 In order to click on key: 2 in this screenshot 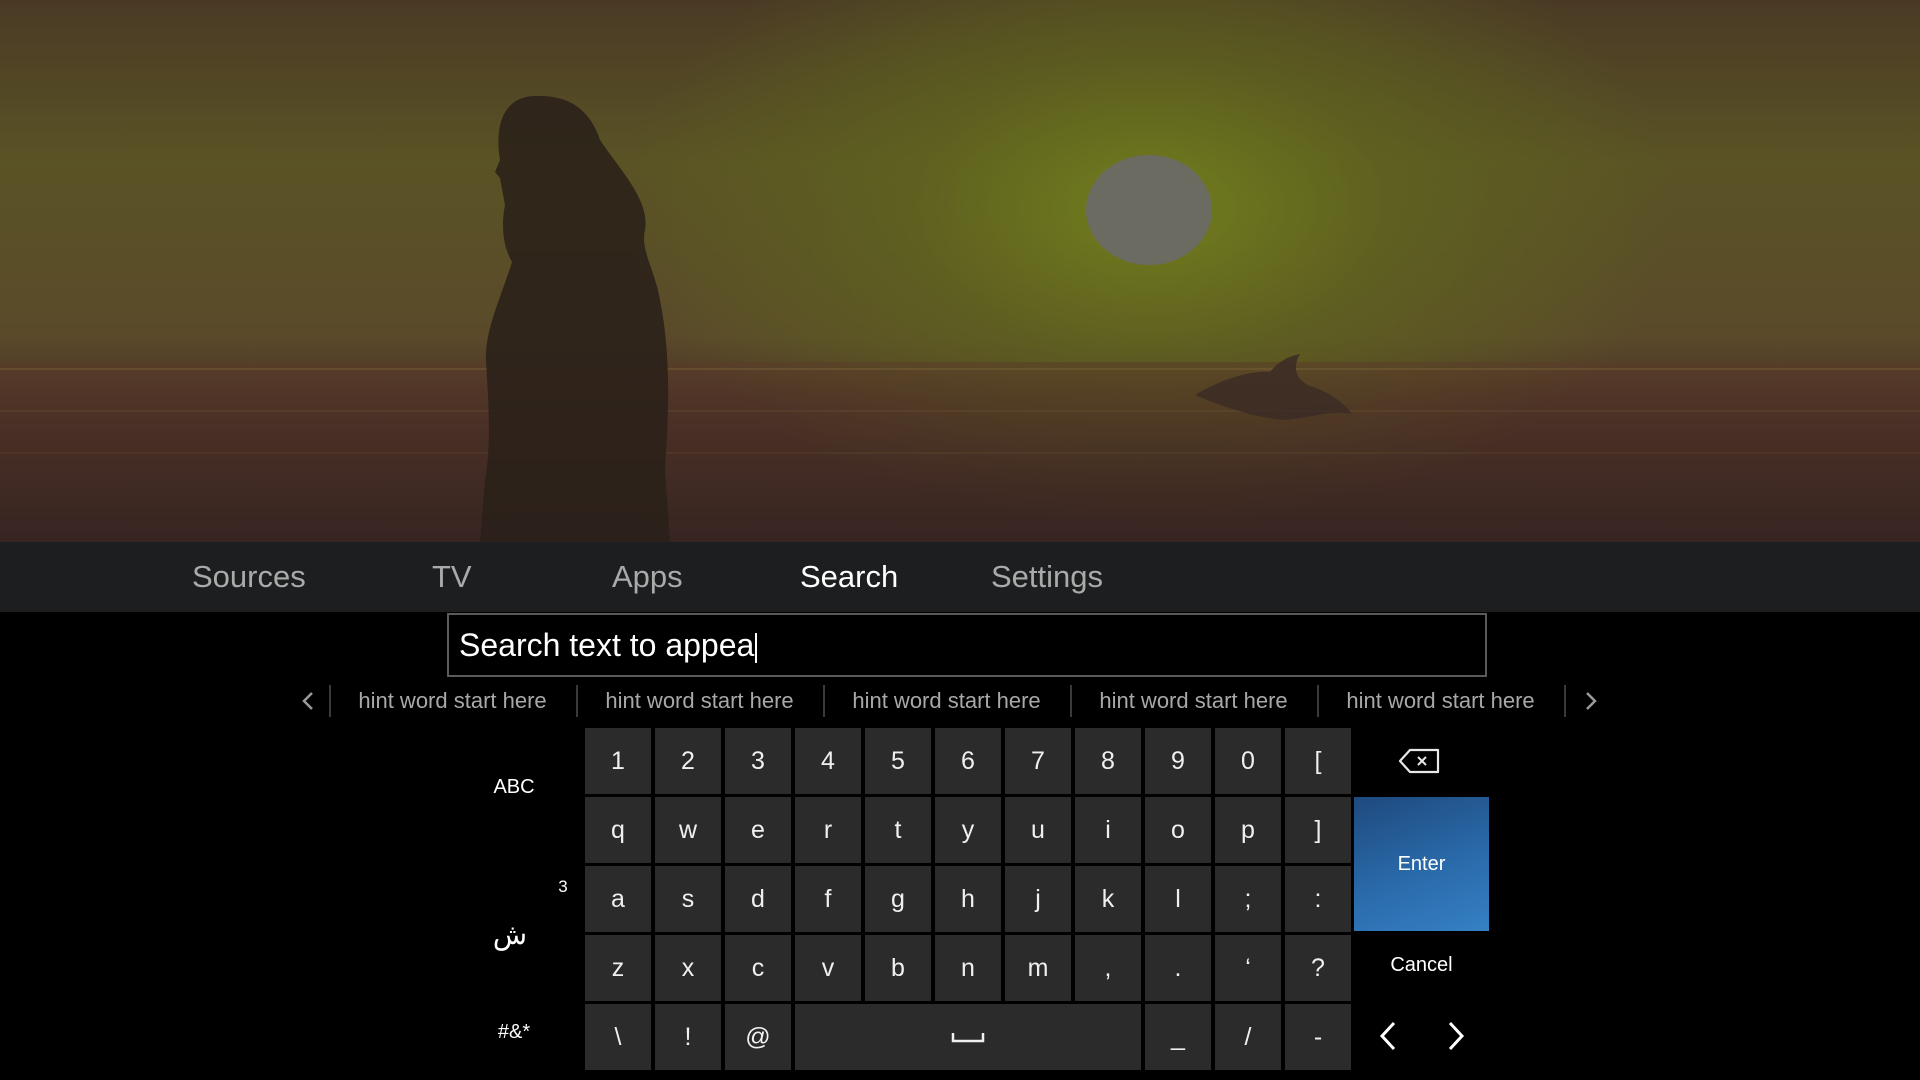, I will do `click(688, 761)`.